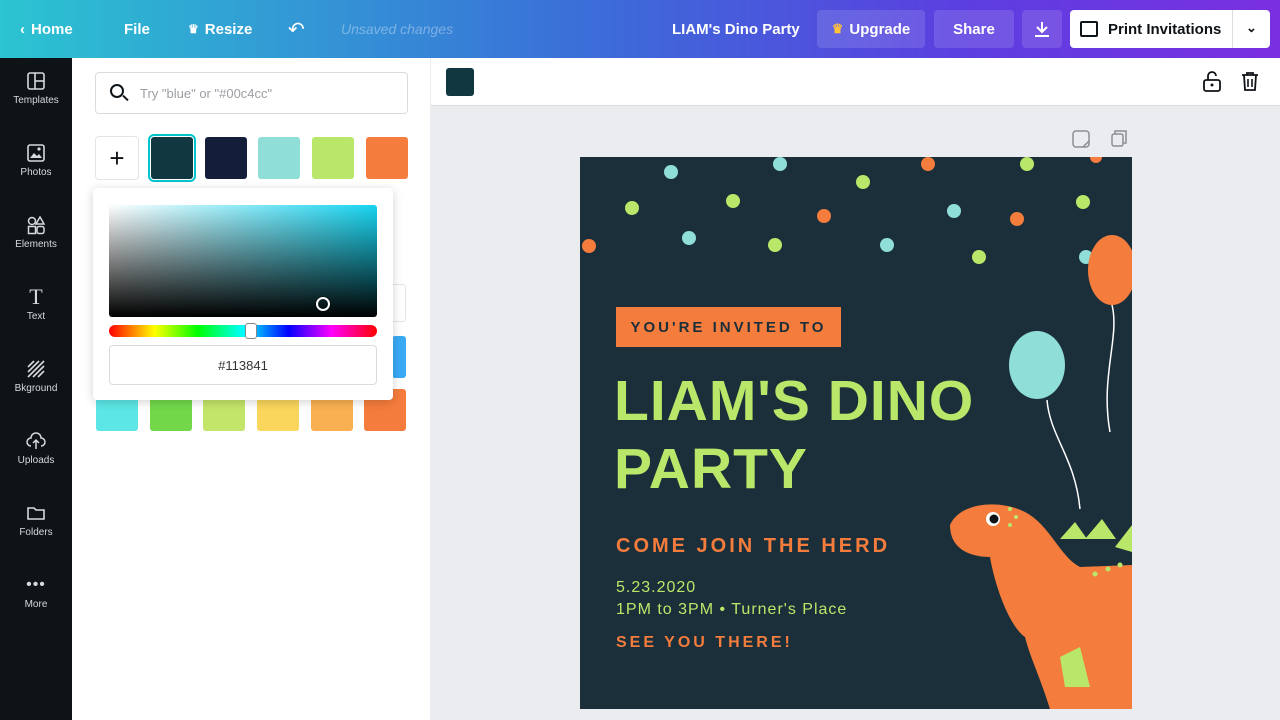 Image resolution: width=1280 pixels, height=720 pixels. I want to click on uploads-icon, so click(36, 440).